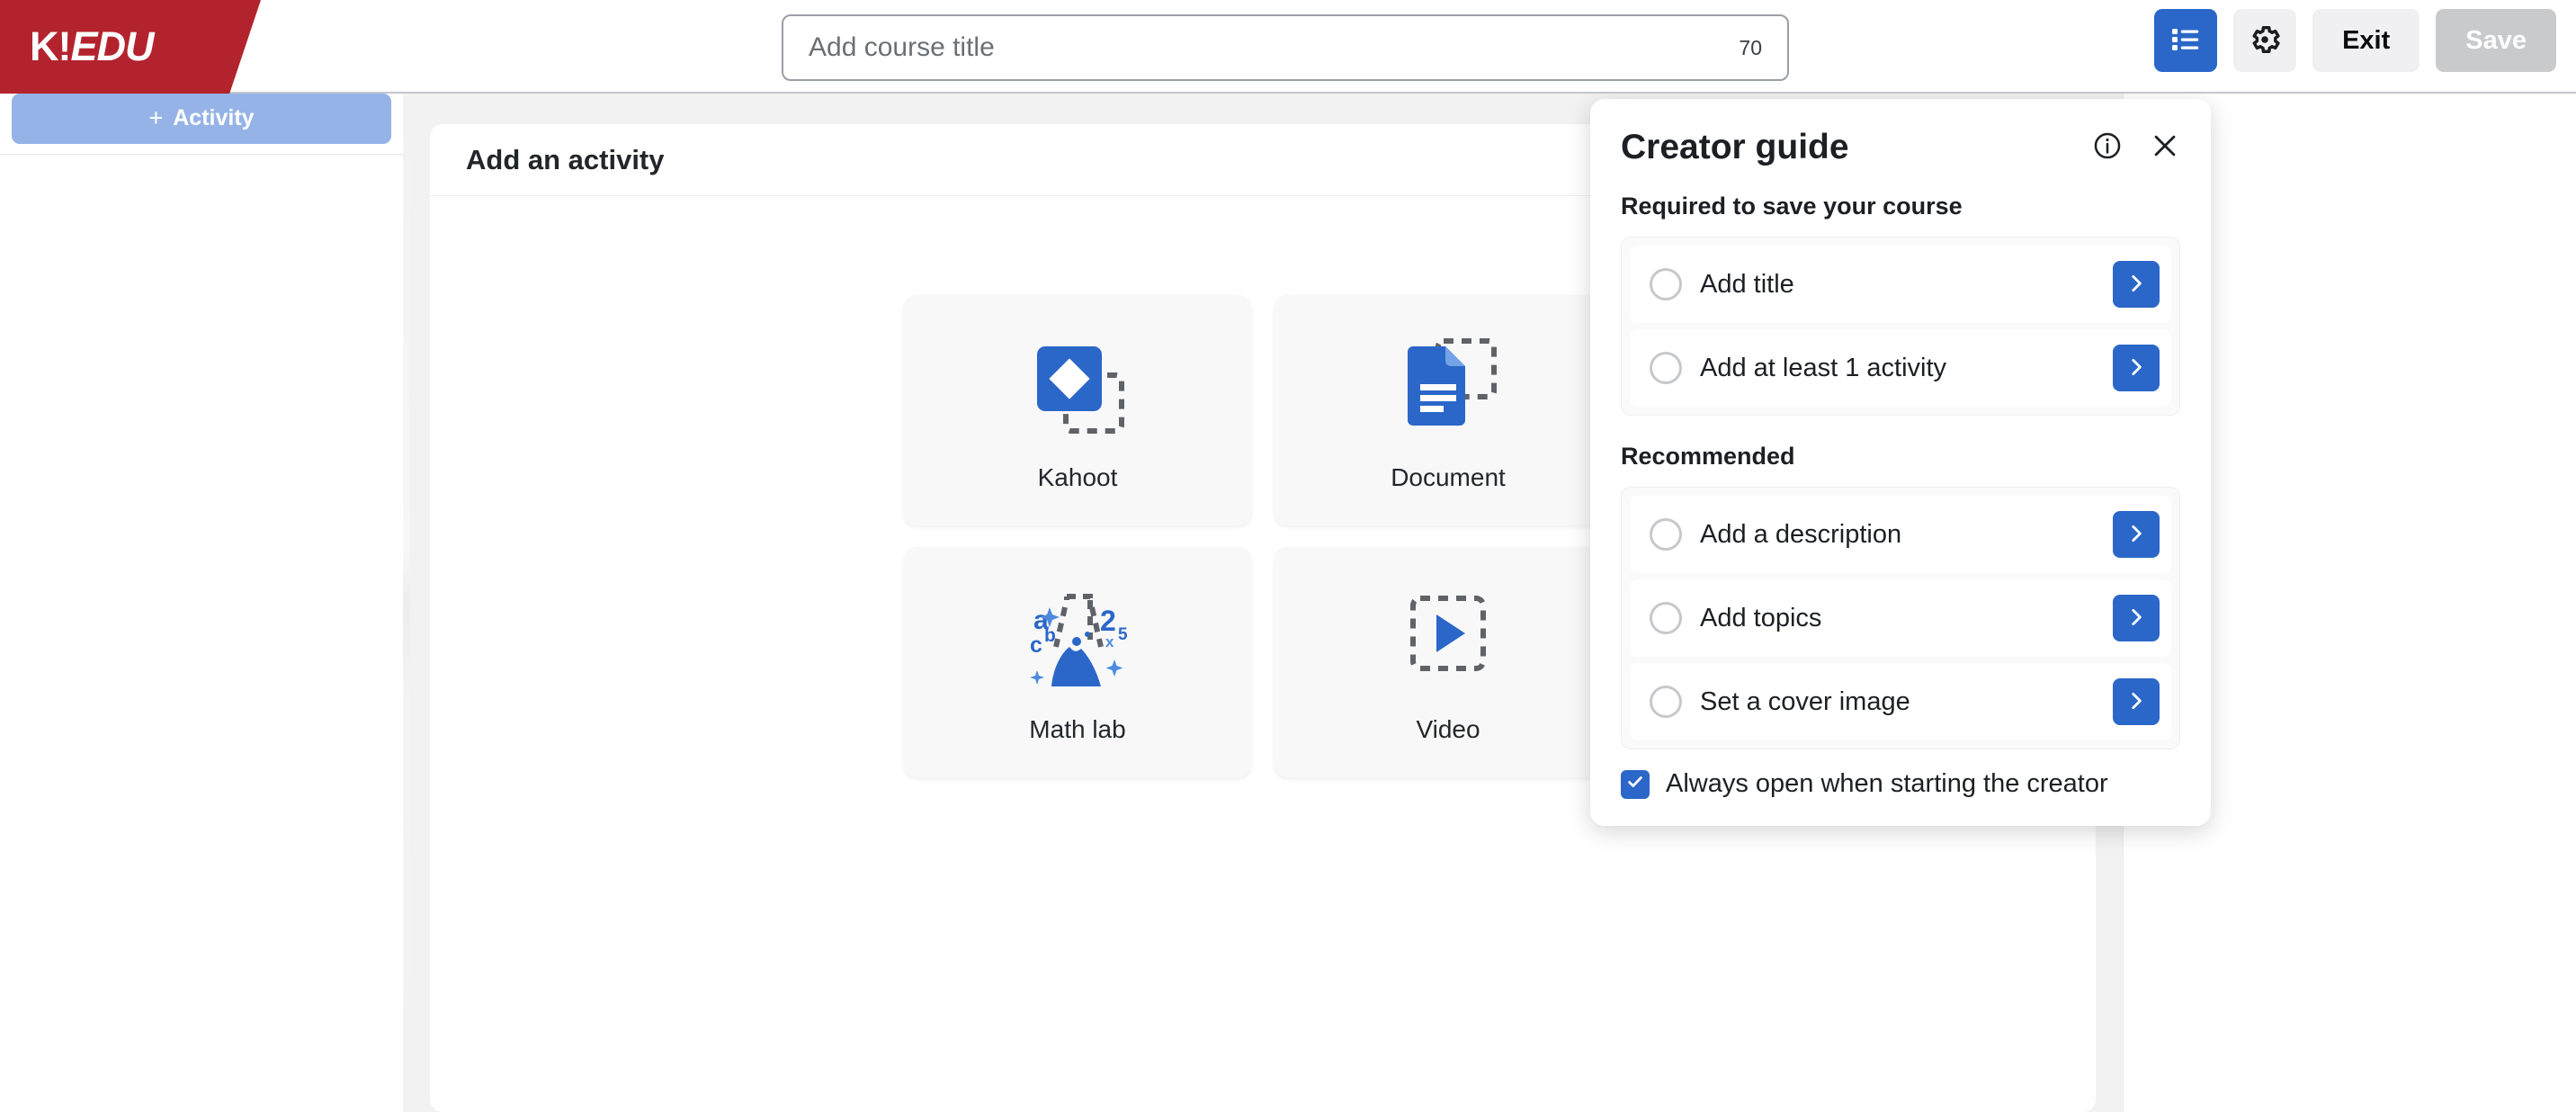  What do you see at coordinates (1448, 729) in the screenshot?
I see `activity-card-label: Video` at bounding box center [1448, 729].